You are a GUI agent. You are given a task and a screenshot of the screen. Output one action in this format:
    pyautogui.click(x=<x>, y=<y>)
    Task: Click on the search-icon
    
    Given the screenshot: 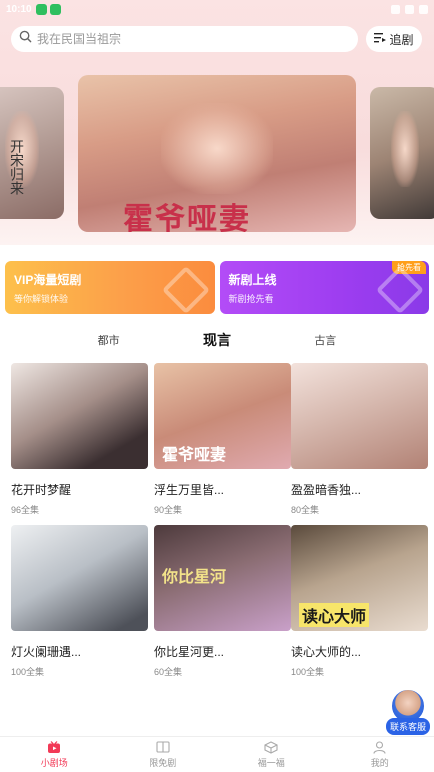 What is the action you would take?
    pyautogui.click(x=25, y=39)
    